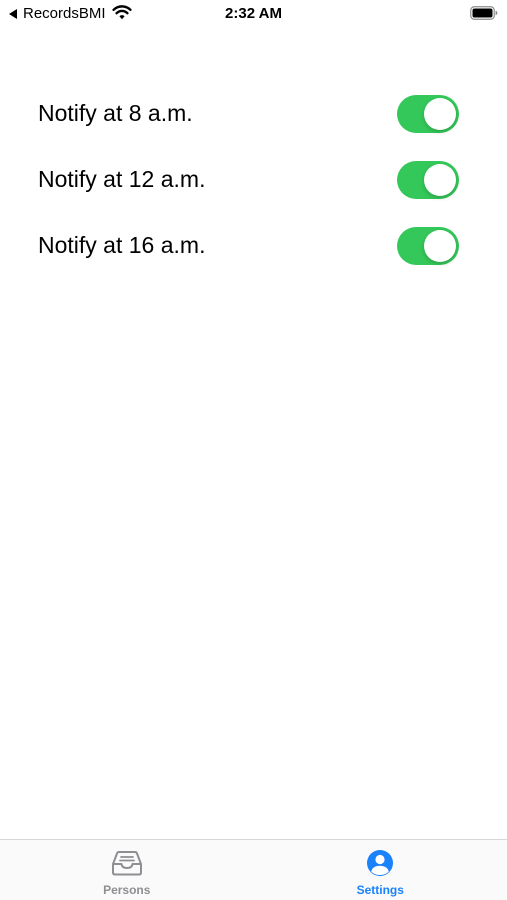  I want to click on notify-16-toggle, so click(428, 246).